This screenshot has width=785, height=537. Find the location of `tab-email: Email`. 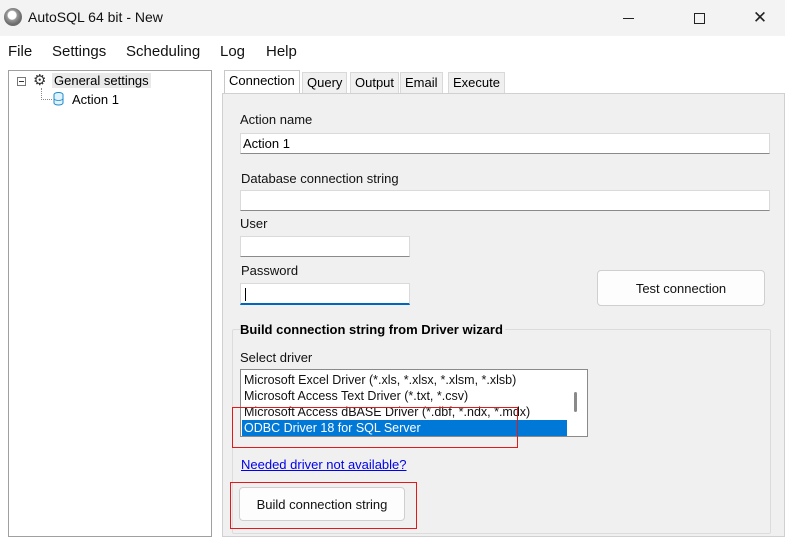

tab-email: Email is located at coordinates (421, 82).